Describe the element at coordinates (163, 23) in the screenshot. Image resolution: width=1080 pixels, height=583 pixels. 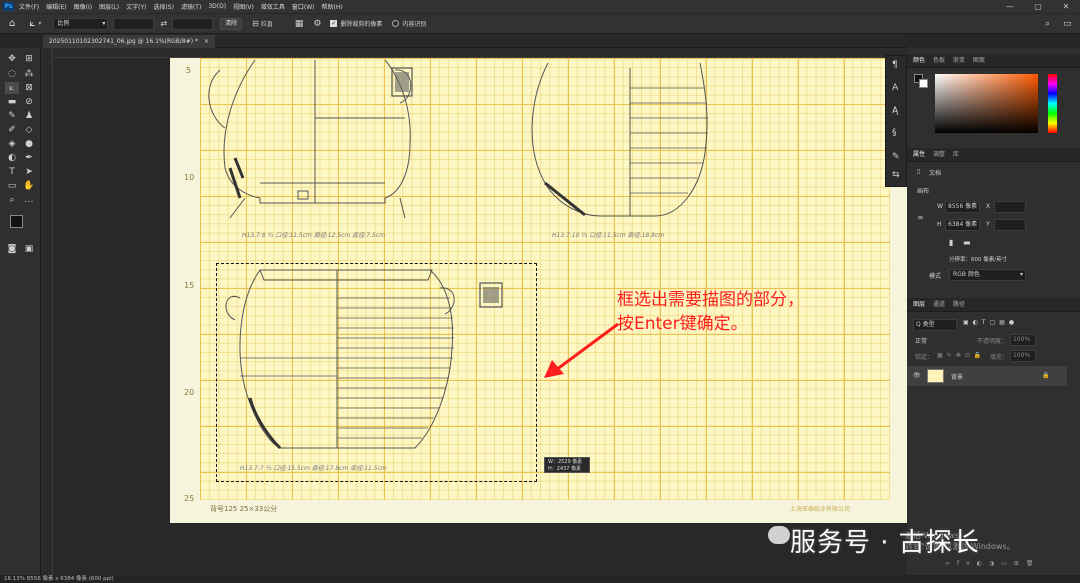
I see `swap-icon: ⇄` at that location.